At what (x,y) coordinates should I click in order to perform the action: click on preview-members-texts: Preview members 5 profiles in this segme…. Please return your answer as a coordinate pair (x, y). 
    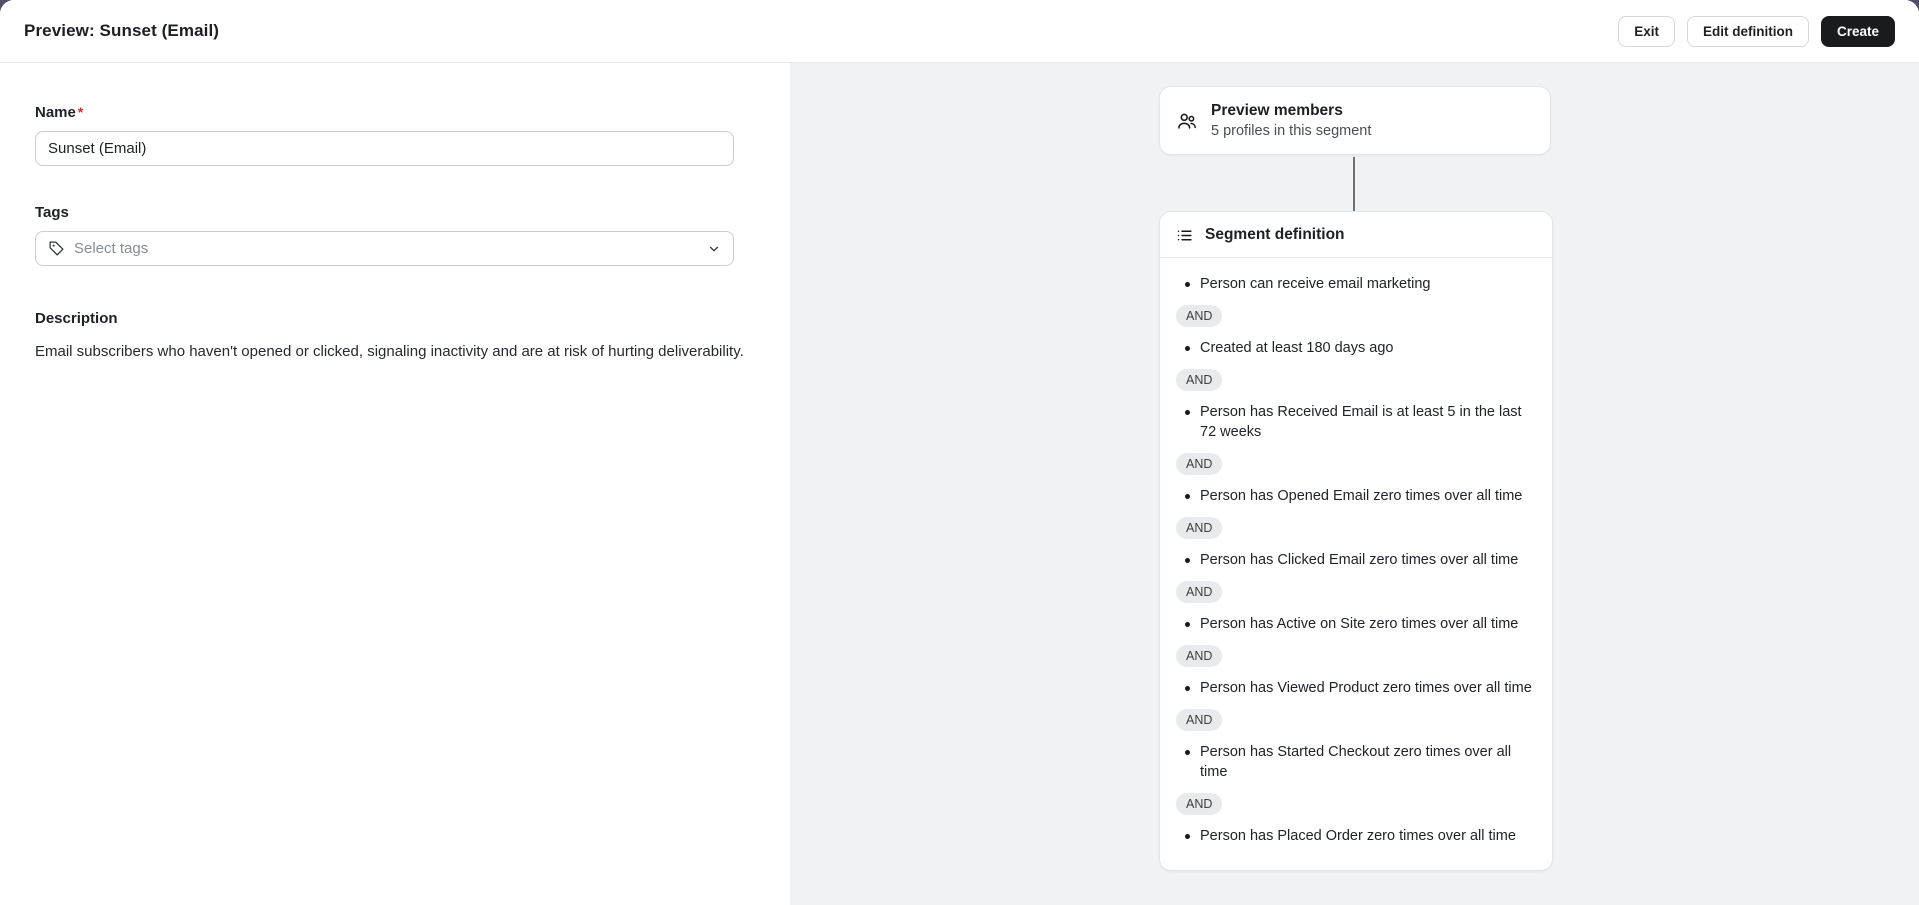
    Looking at the image, I should click on (1291, 120).